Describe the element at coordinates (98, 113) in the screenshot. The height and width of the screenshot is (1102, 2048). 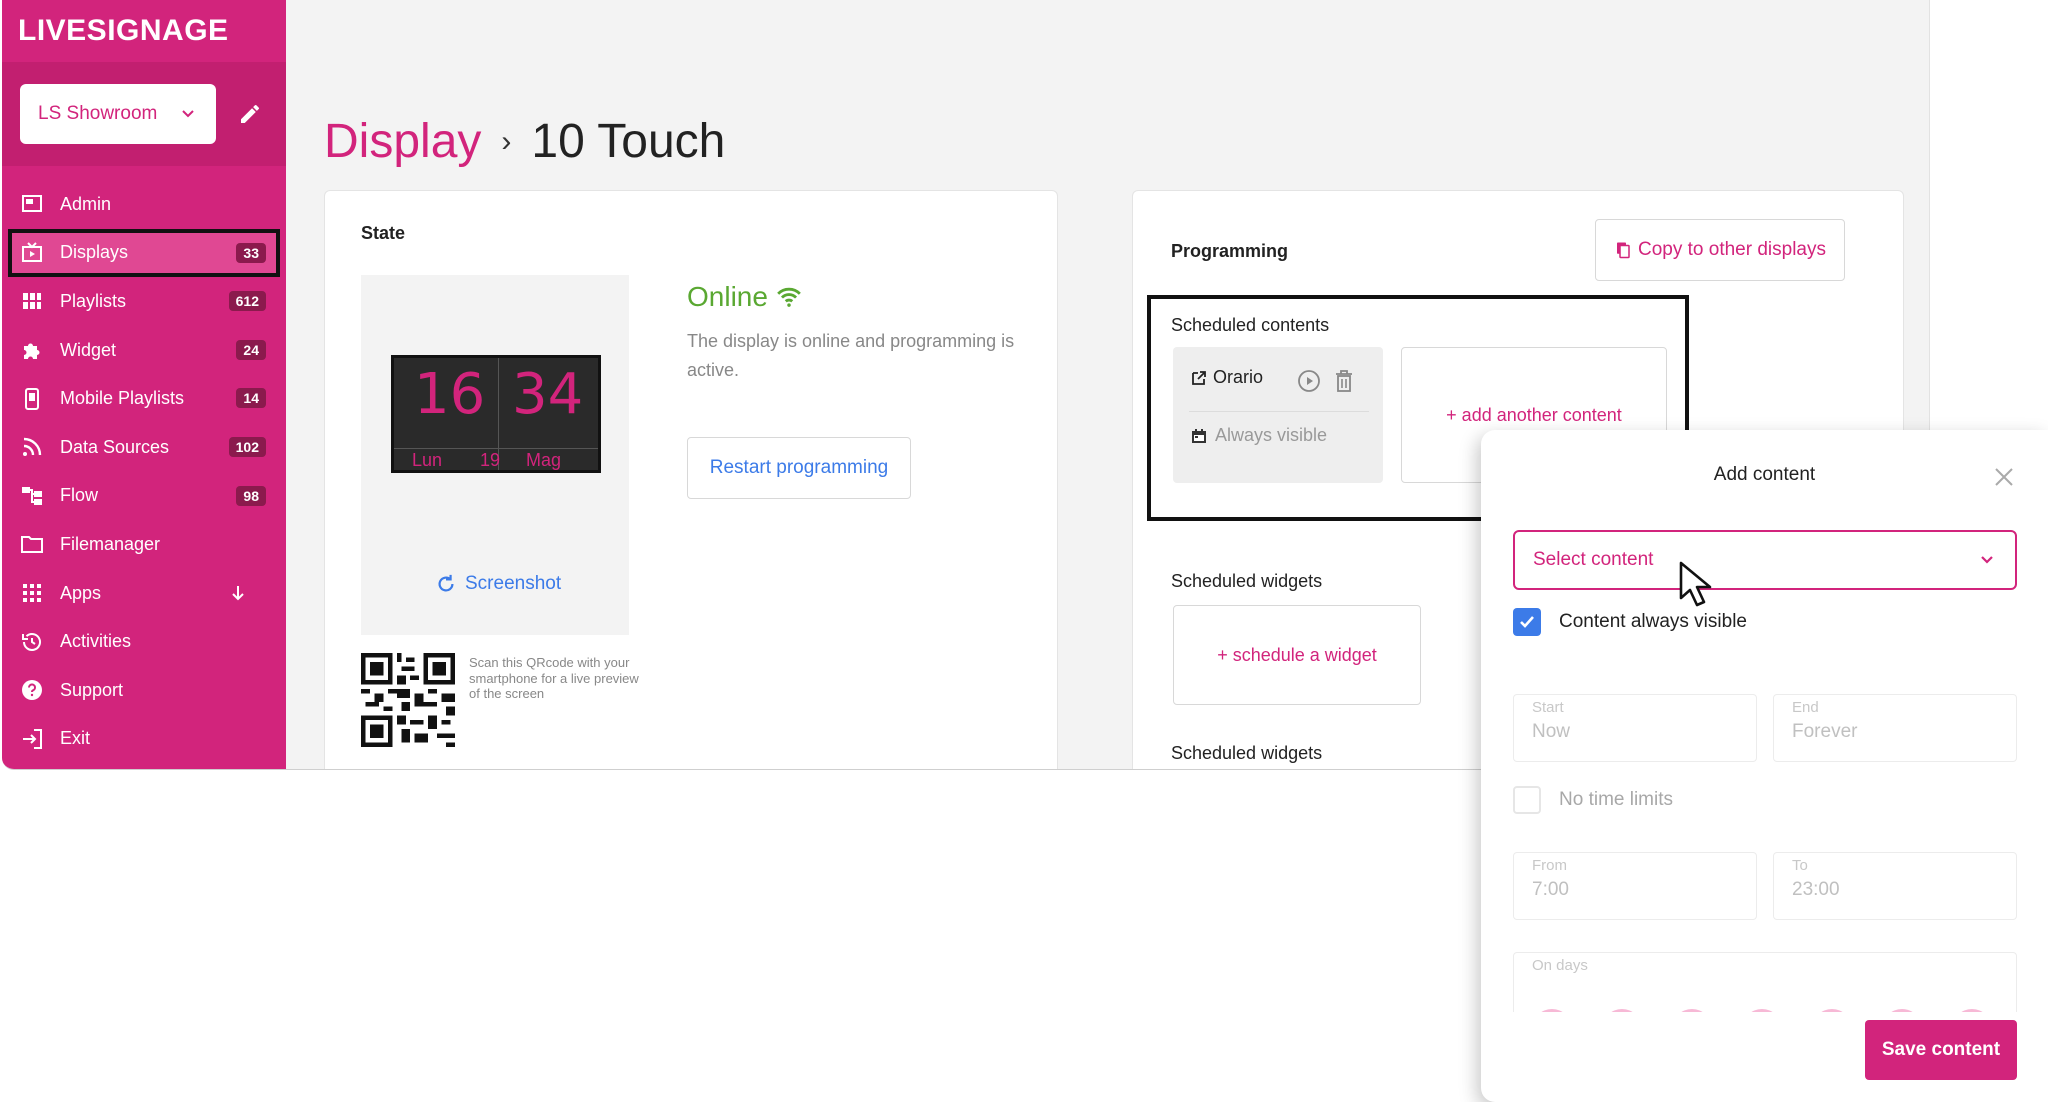
I see `tenant-select-label: LS Showroom` at that location.